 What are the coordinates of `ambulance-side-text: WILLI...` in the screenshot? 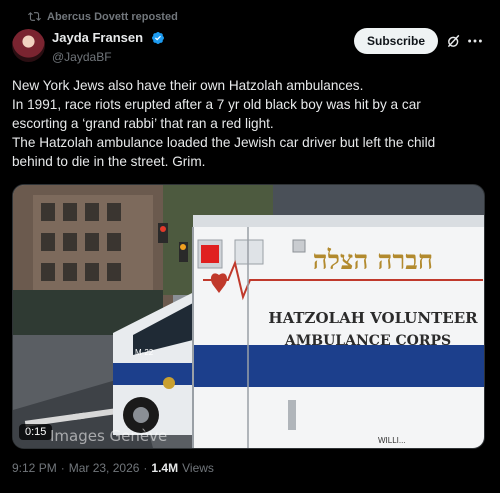 It's located at (392, 440).